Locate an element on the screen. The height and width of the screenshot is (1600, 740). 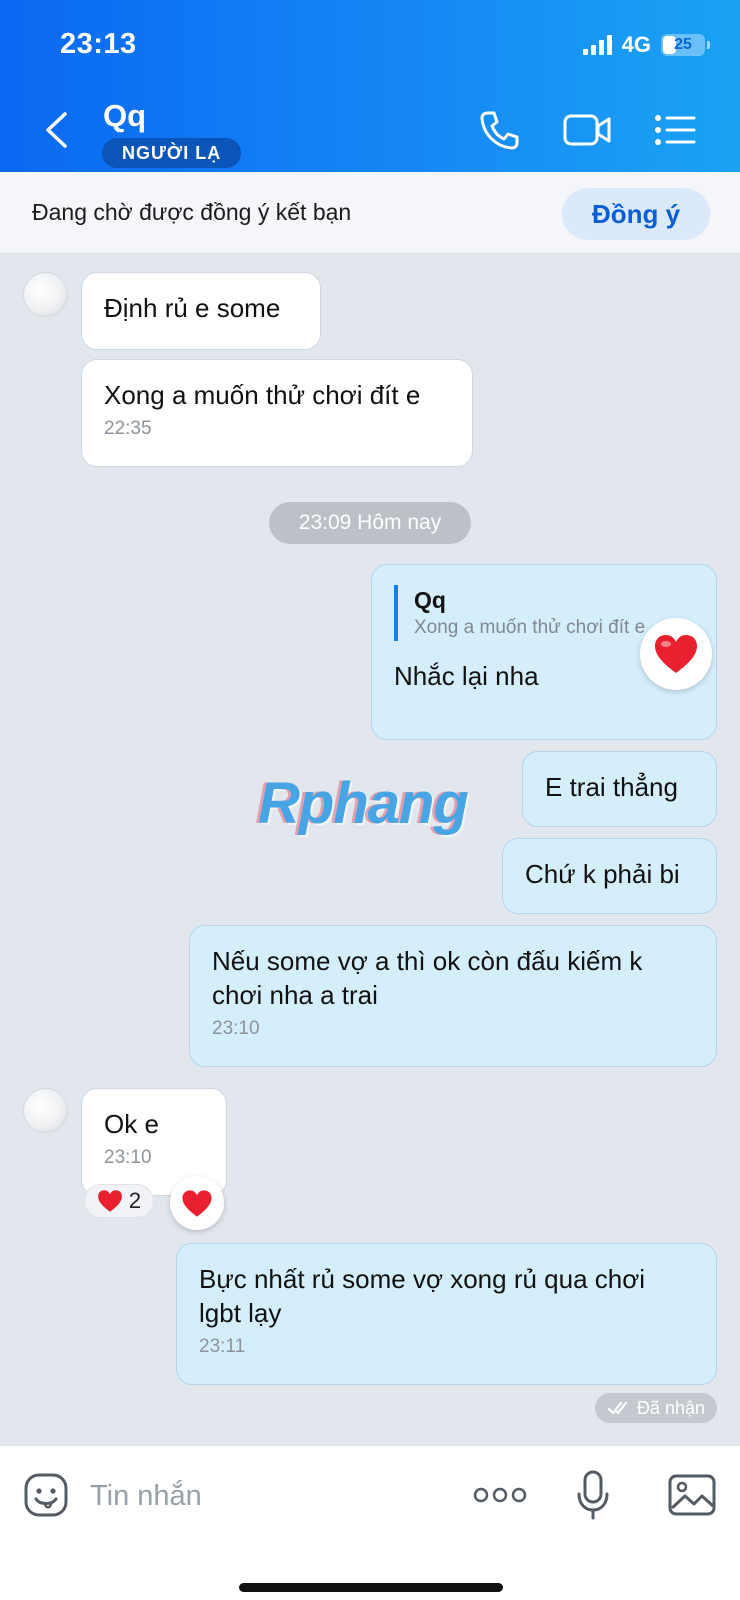
reaction-count: 2 is located at coordinates (135, 1200).